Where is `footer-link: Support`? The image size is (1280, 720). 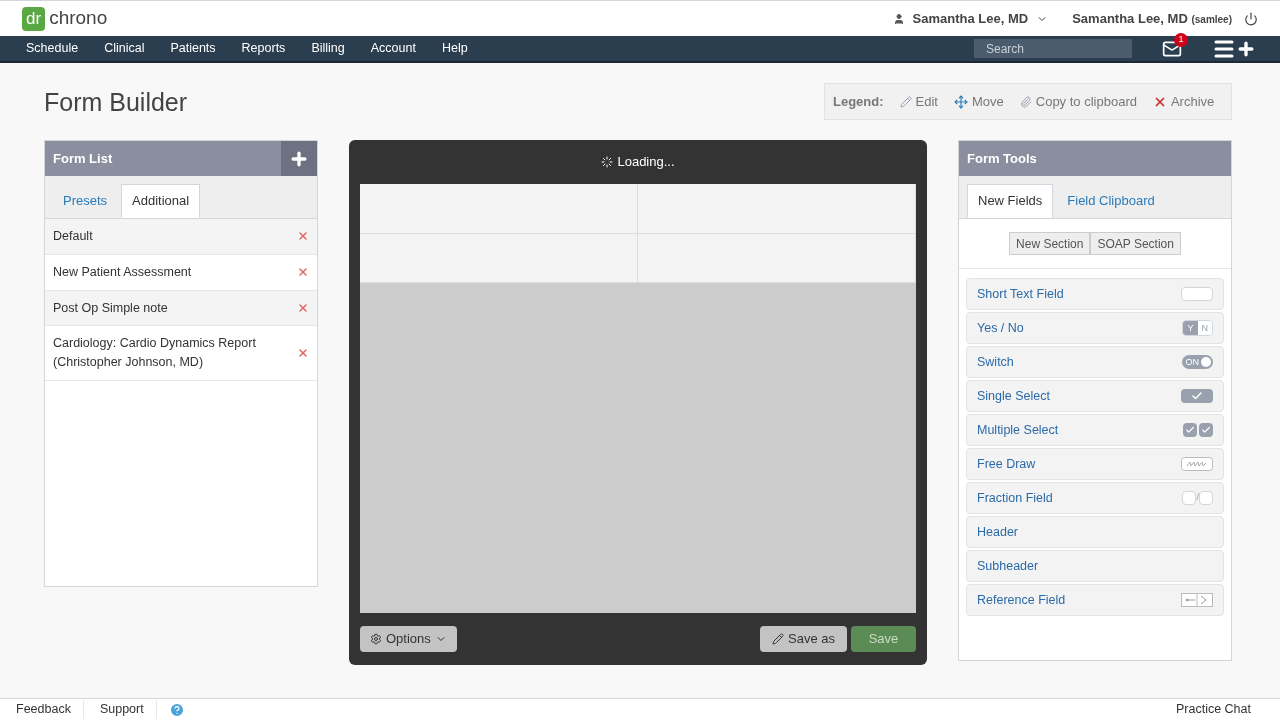 footer-link: Support is located at coordinates (122, 709).